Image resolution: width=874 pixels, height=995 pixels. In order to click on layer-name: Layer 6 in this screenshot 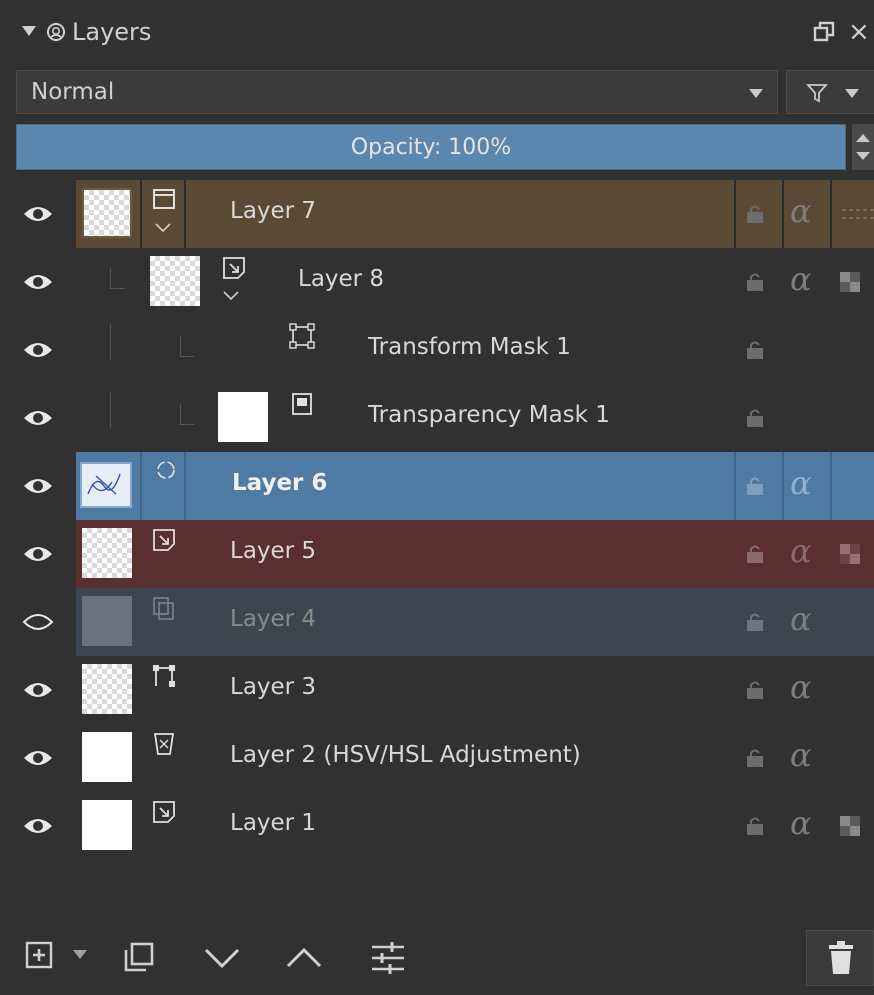, I will do `click(279, 483)`.